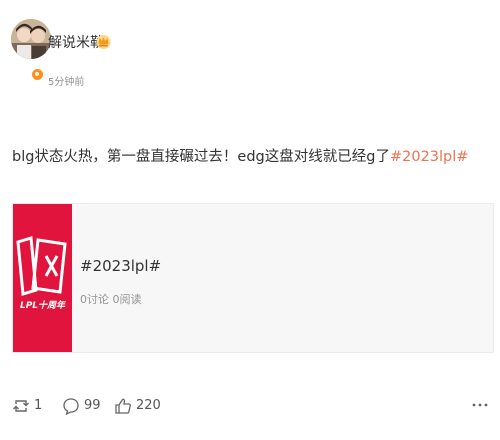 This screenshot has height=440, width=500. I want to click on topic-title: #2023lpl#, so click(120, 266).